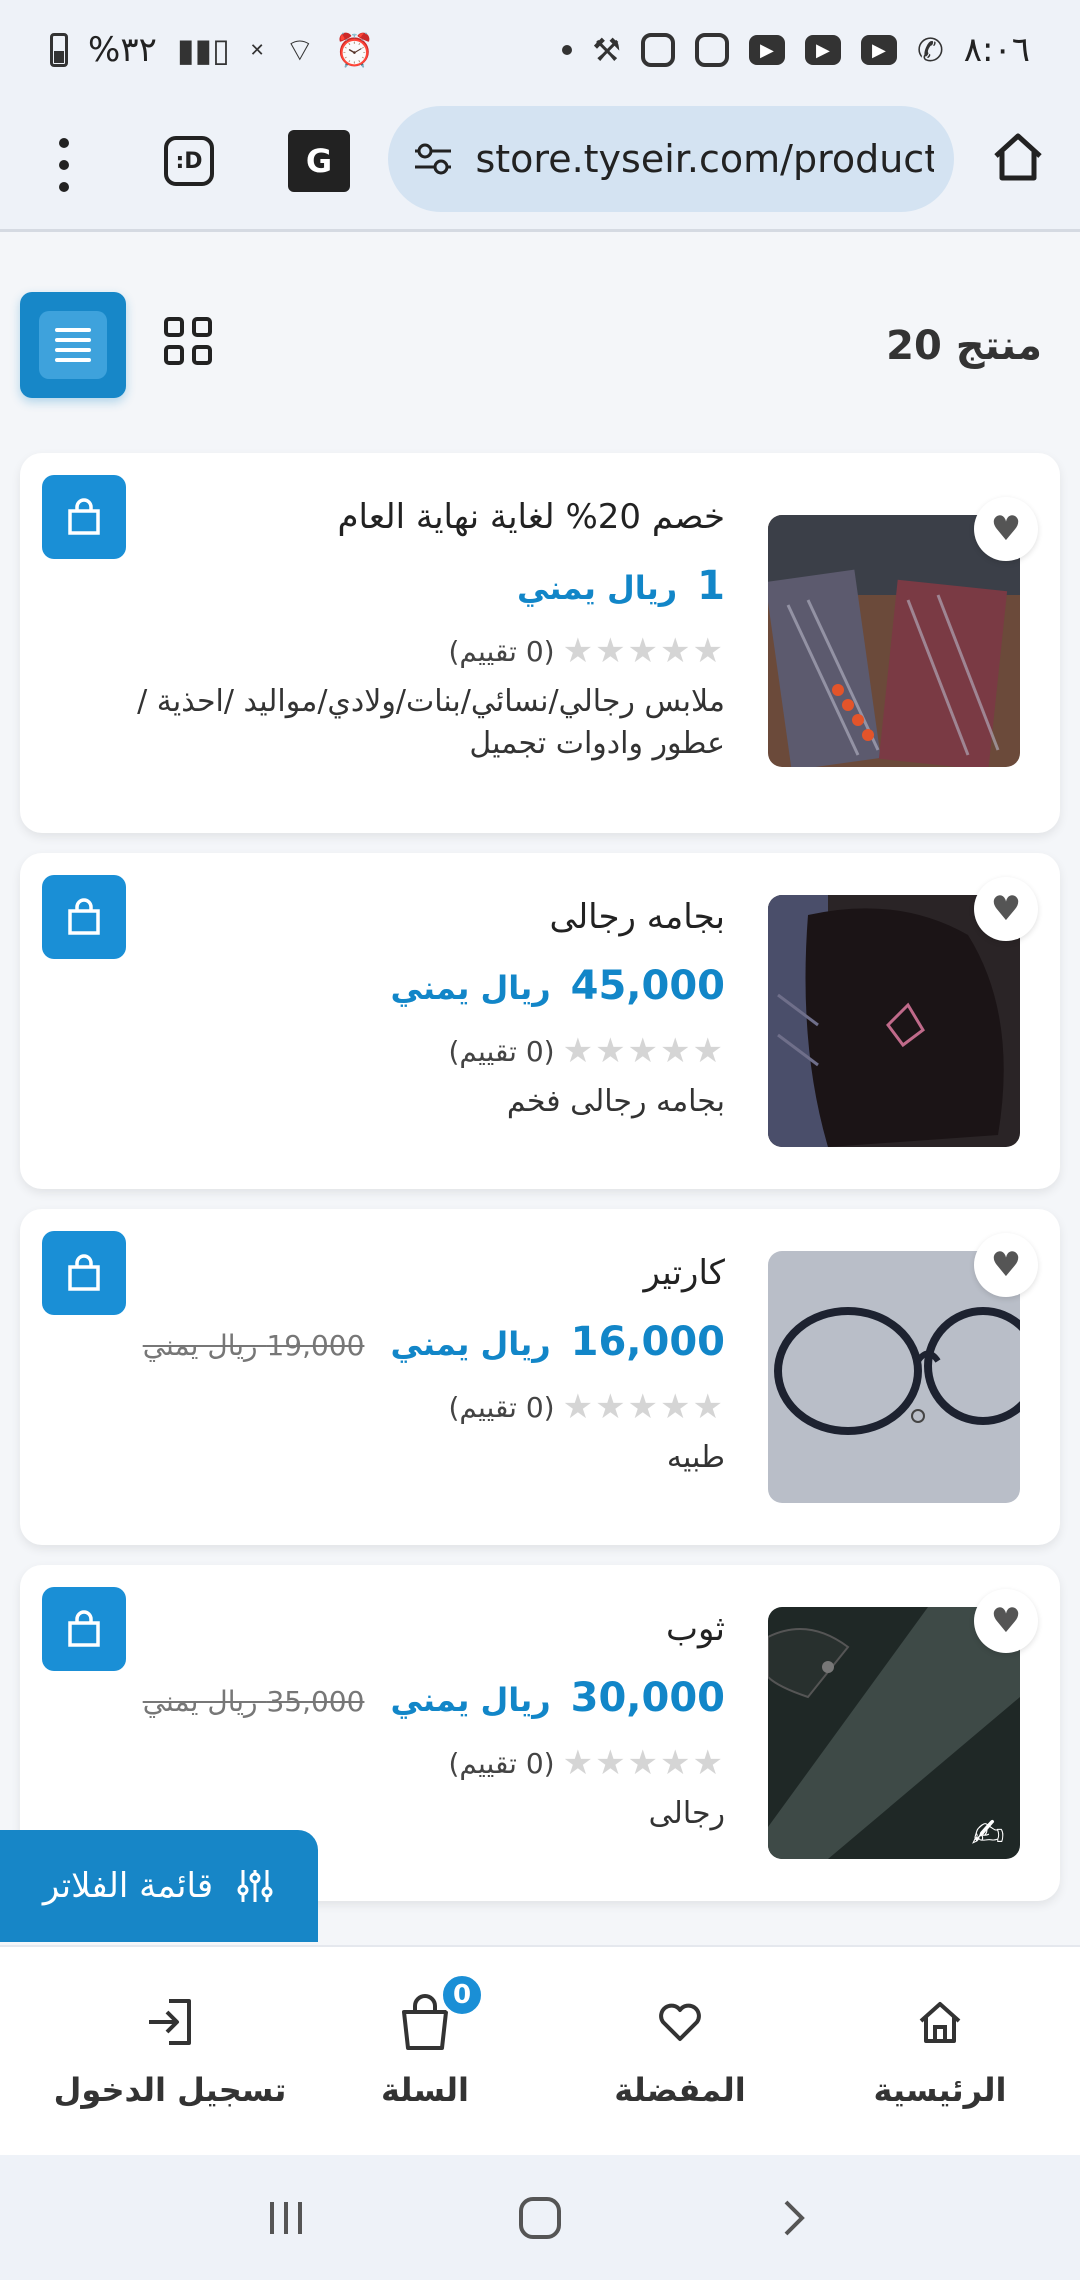  Describe the element at coordinates (557, 986) in the screenshot. I see `product-price: 45,000 ريال يمني` at that location.